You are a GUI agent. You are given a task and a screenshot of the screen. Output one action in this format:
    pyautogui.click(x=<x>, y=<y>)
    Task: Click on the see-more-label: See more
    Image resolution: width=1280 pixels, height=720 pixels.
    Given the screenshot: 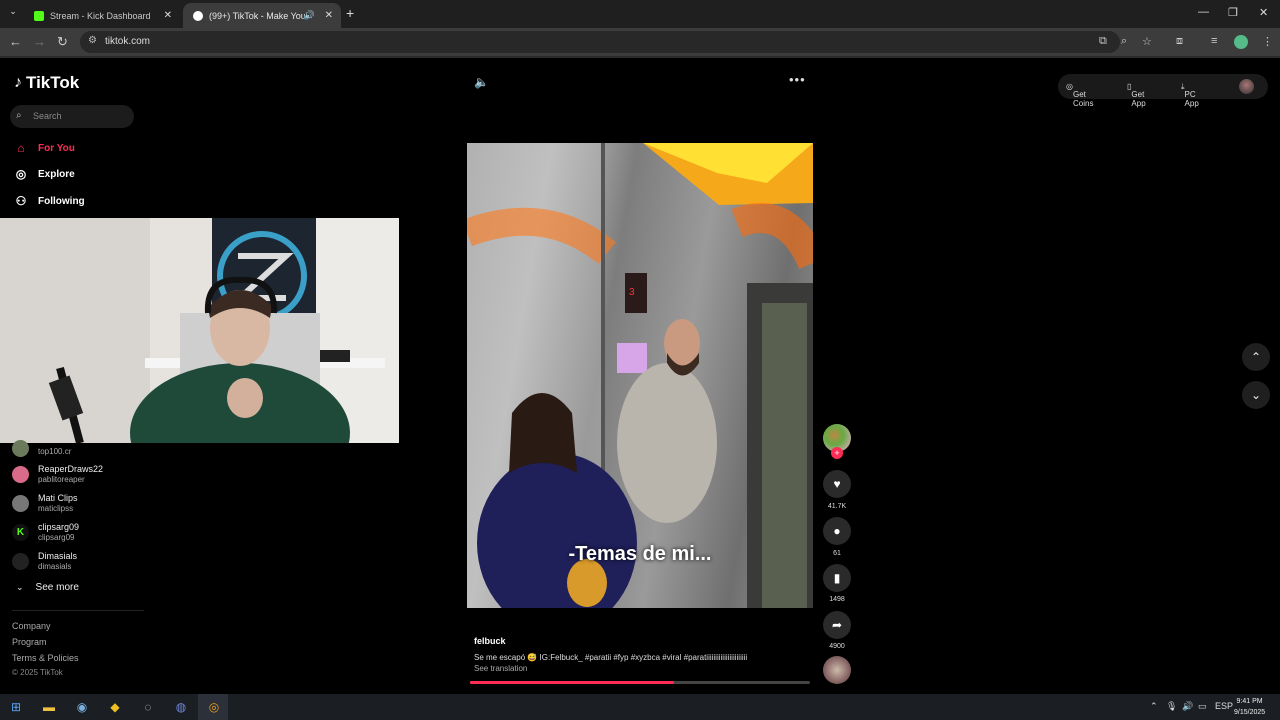 What is the action you would take?
    pyautogui.click(x=57, y=587)
    